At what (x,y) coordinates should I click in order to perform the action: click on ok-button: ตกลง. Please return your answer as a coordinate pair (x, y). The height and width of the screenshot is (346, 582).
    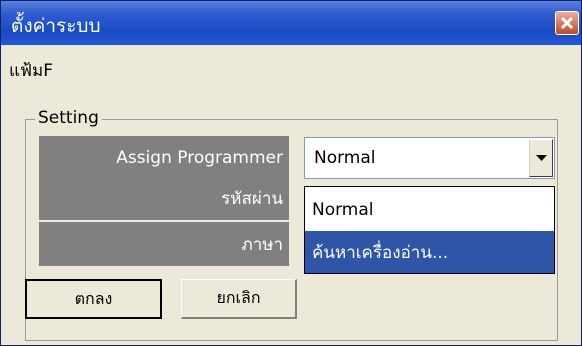
    Looking at the image, I should click on (93, 299).